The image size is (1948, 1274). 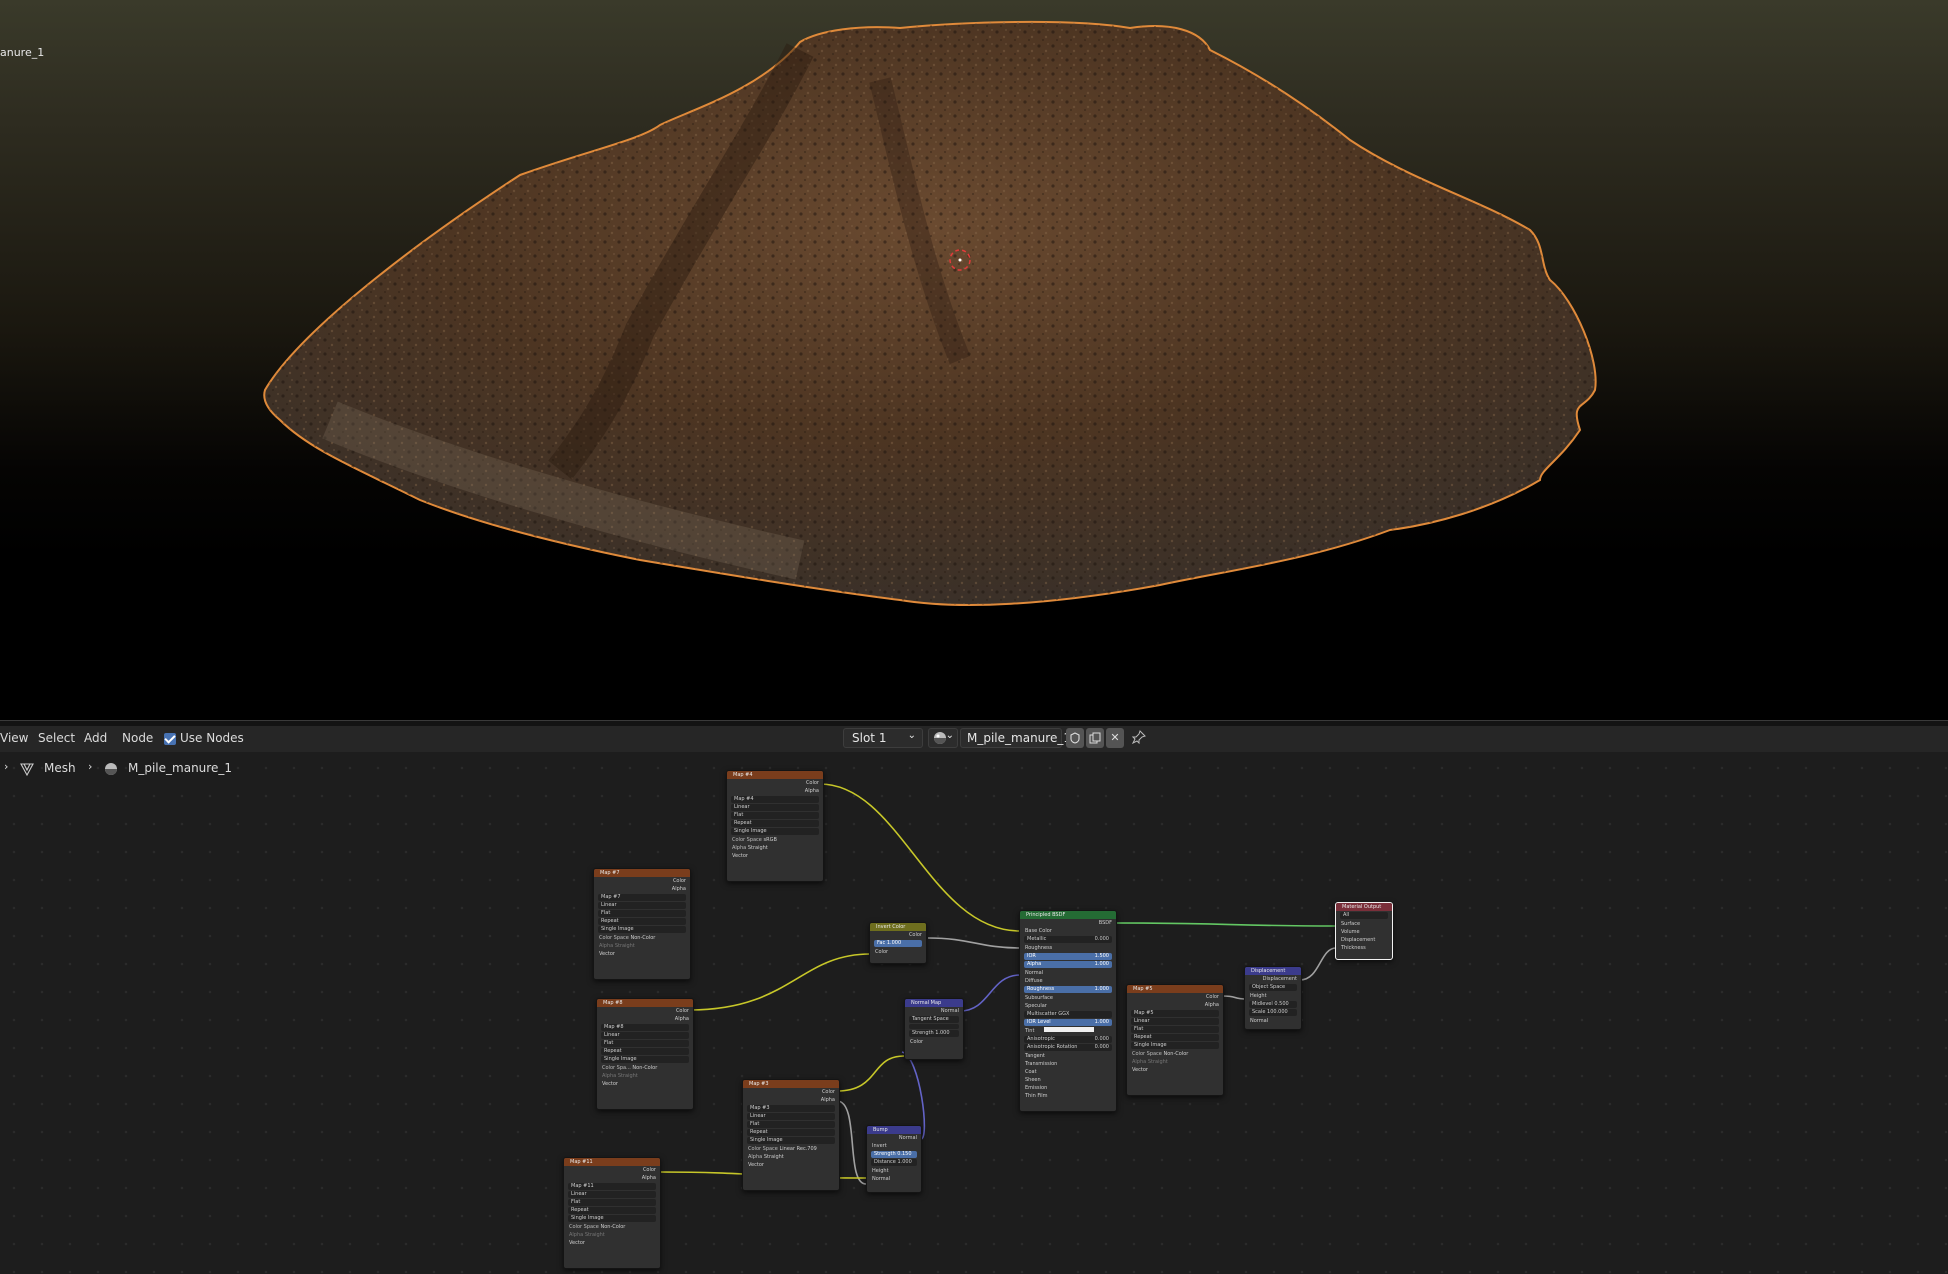 I want to click on anisotropic-value: 0.000, so click(x=1103, y=1039).